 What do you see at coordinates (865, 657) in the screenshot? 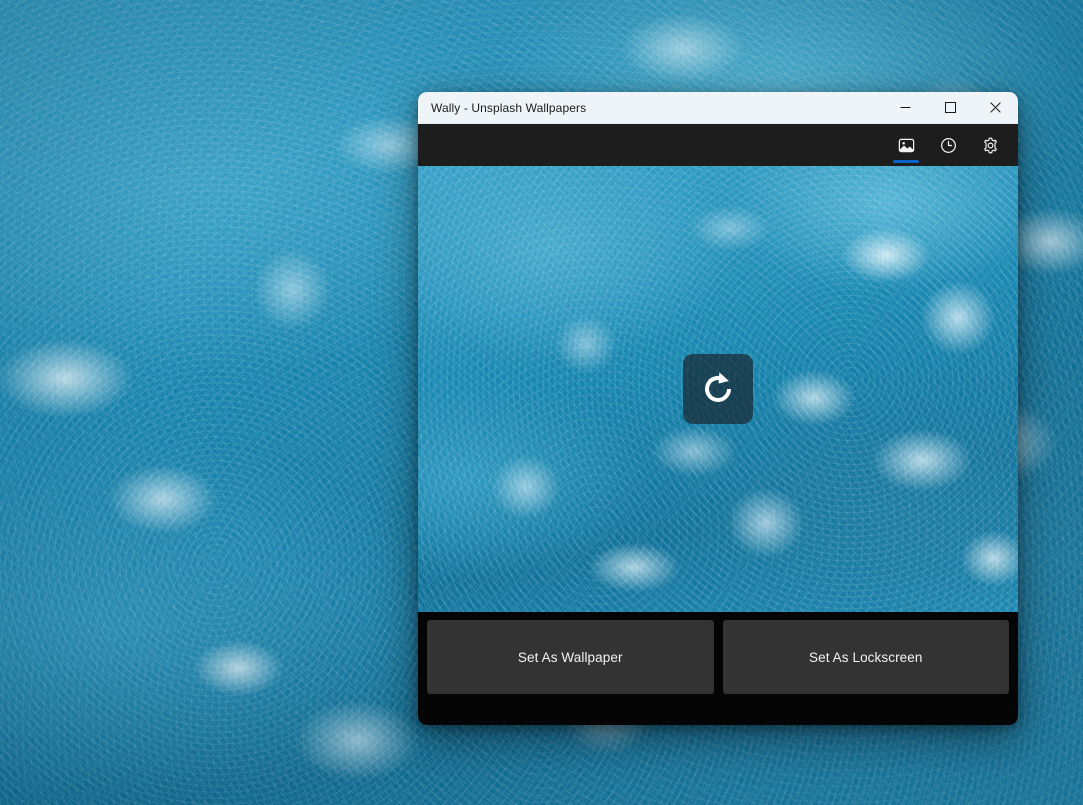
I see `set-as-lockscreen-button: Set As Lockscreen` at bounding box center [865, 657].